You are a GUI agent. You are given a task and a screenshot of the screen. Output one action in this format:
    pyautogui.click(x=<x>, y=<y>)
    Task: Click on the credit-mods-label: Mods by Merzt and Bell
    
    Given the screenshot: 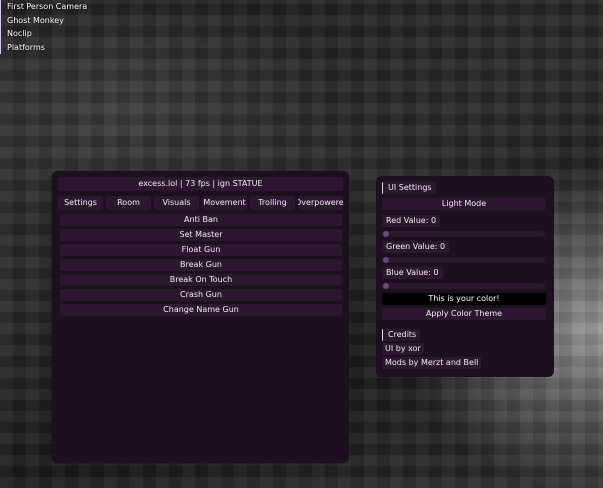 What is the action you would take?
    pyautogui.click(x=432, y=363)
    